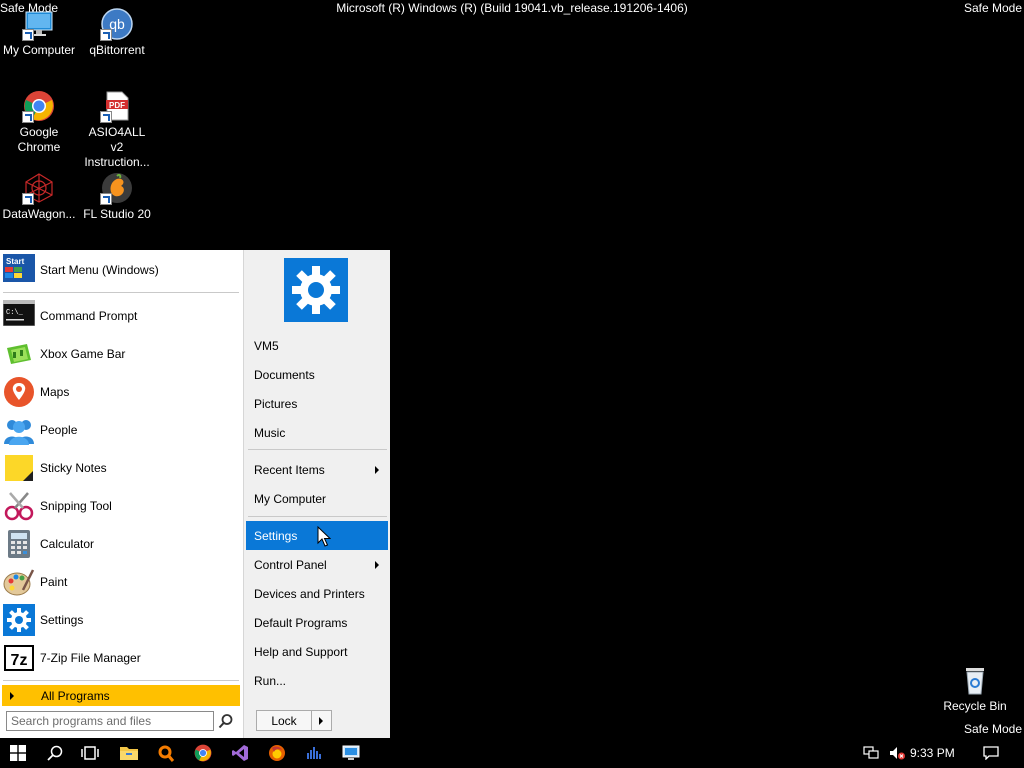 The height and width of the screenshot is (768, 1024). I want to click on program-calculator: Calculator, so click(121, 544).